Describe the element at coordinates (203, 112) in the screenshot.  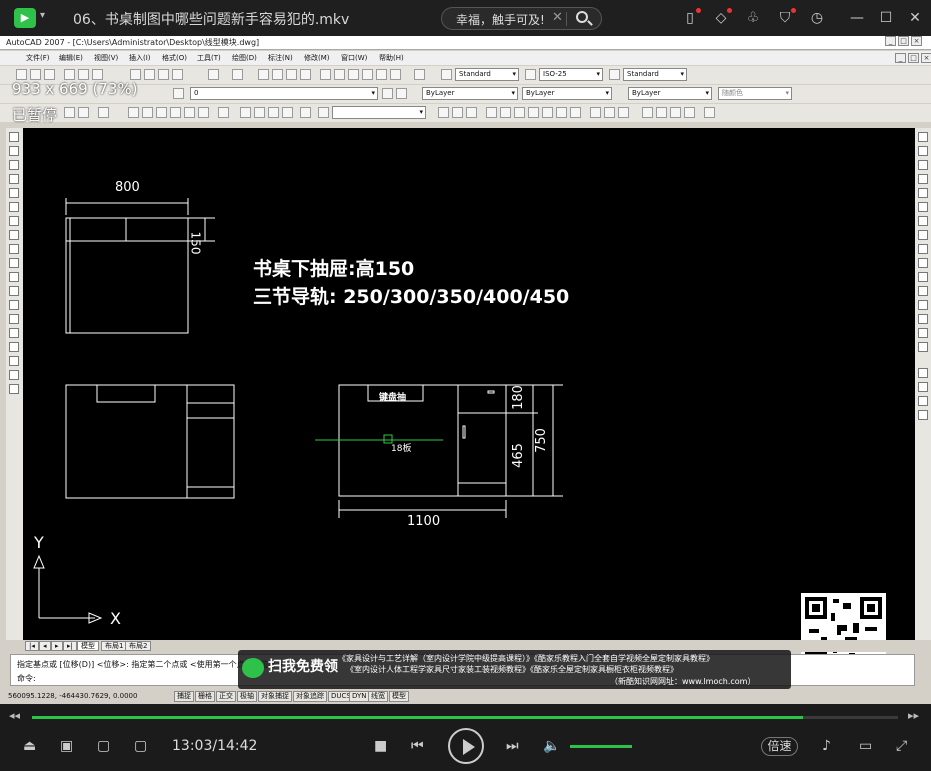
I see `view-back-icon` at that location.